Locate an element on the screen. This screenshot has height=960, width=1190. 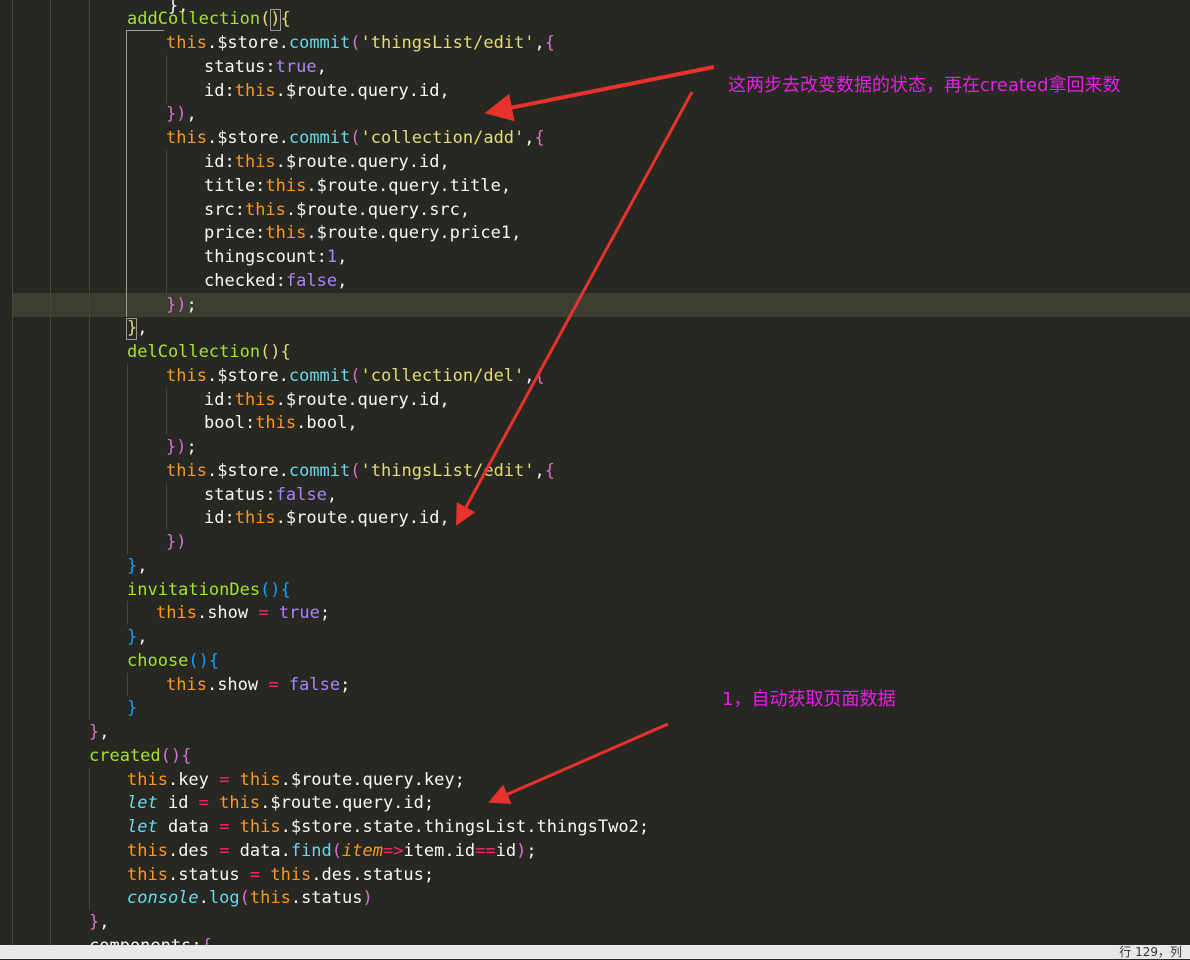
code-line: title:this.$route.query.title, is located at coordinates (358, 186).